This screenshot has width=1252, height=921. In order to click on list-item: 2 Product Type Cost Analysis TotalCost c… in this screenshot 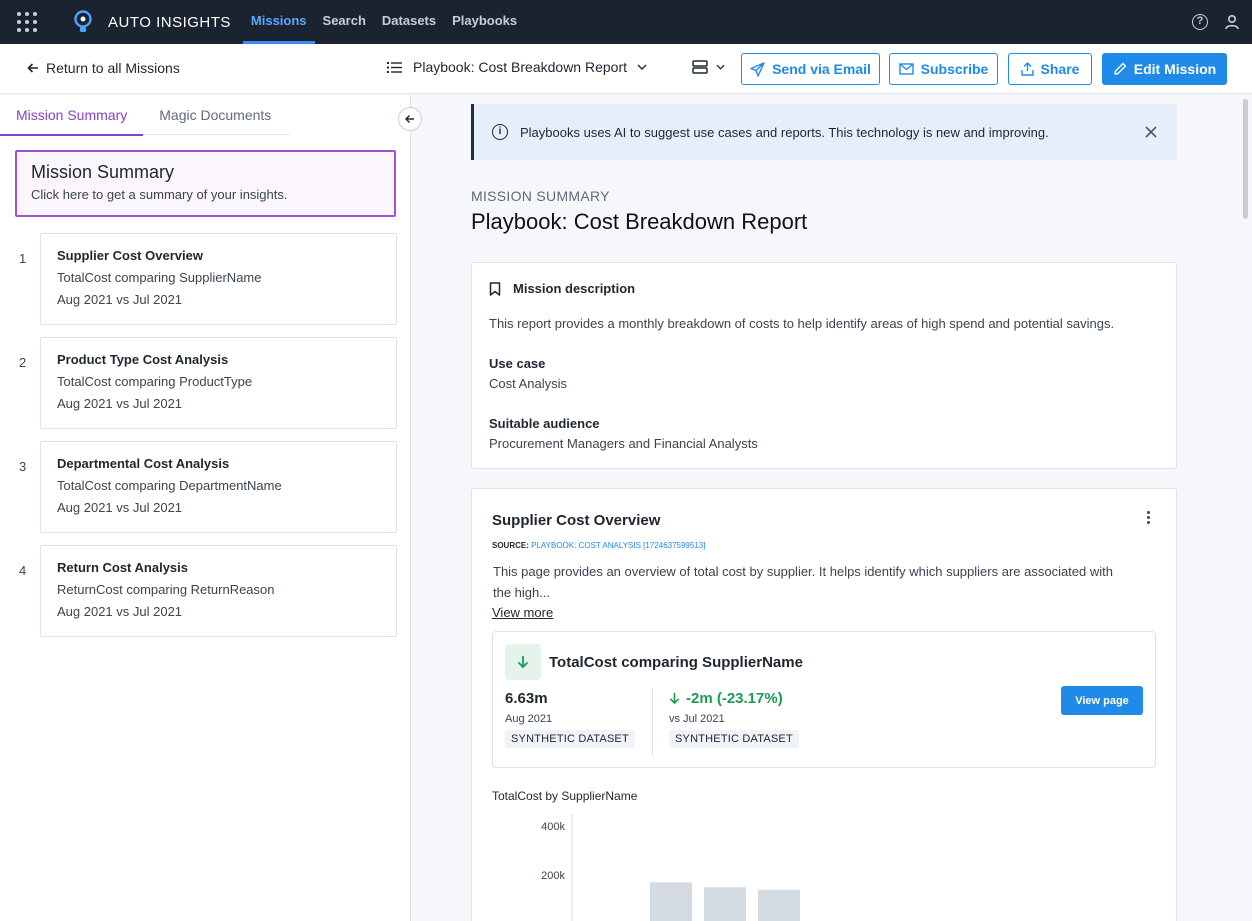, I will do `click(205, 383)`.